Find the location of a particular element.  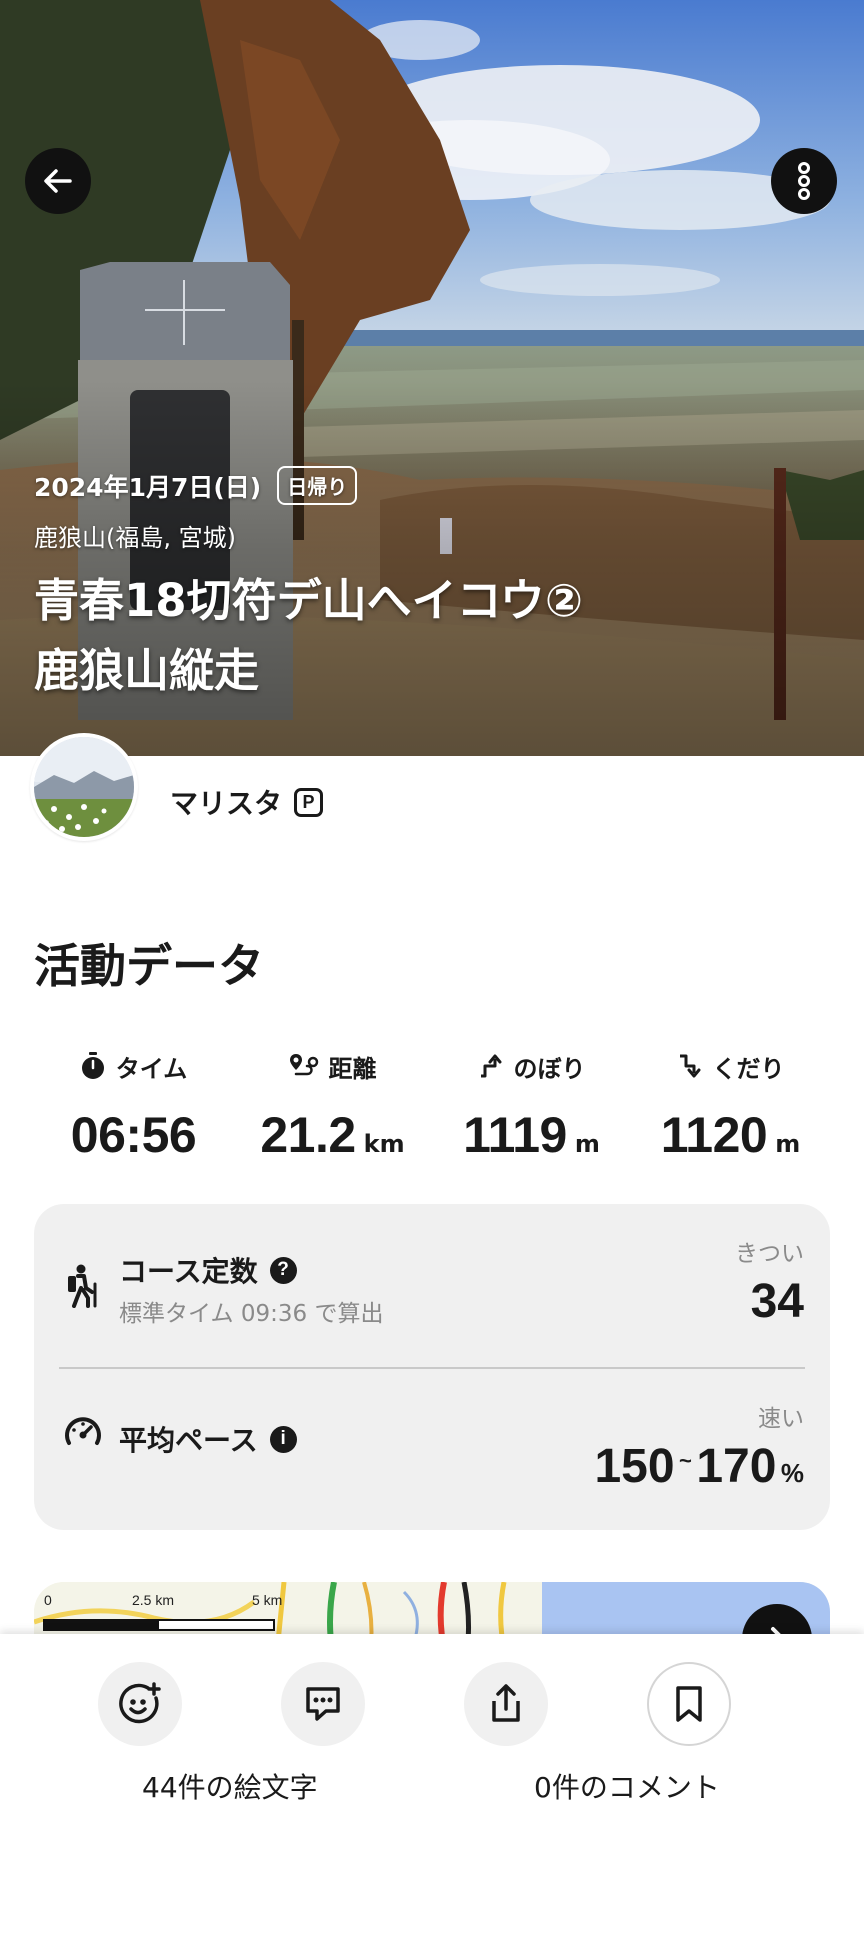

course-standard-time: 標準タイム 09:36 で算出 is located at coordinates (251, 1314).